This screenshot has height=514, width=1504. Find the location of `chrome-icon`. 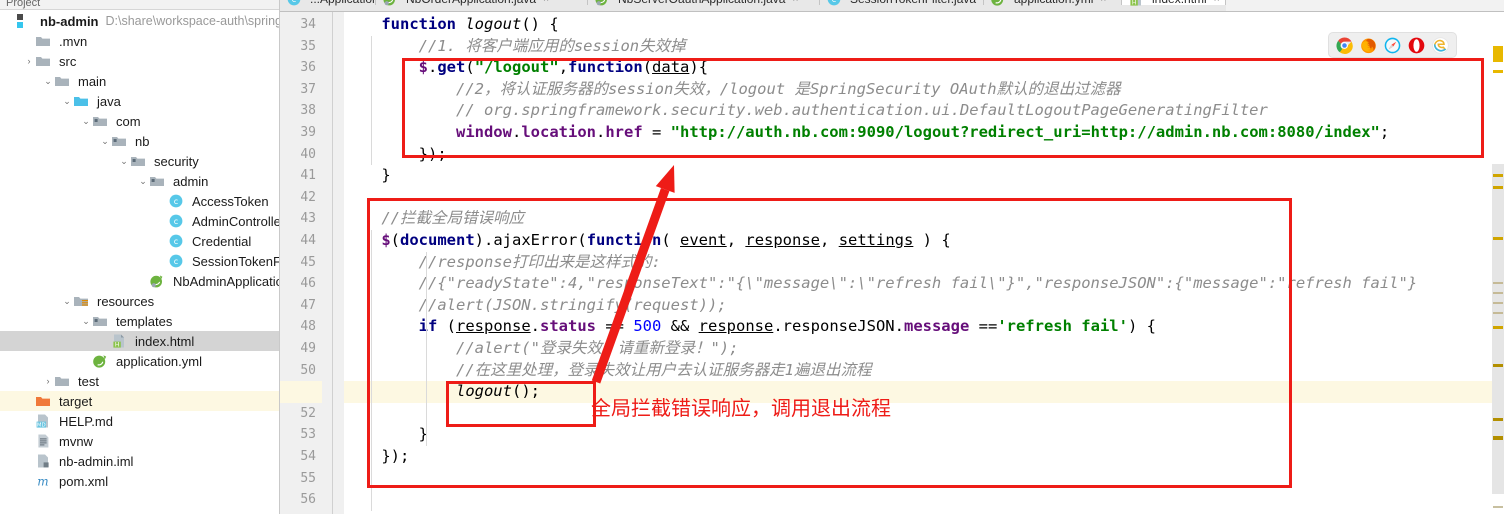

chrome-icon is located at coordinates (1344, 45).